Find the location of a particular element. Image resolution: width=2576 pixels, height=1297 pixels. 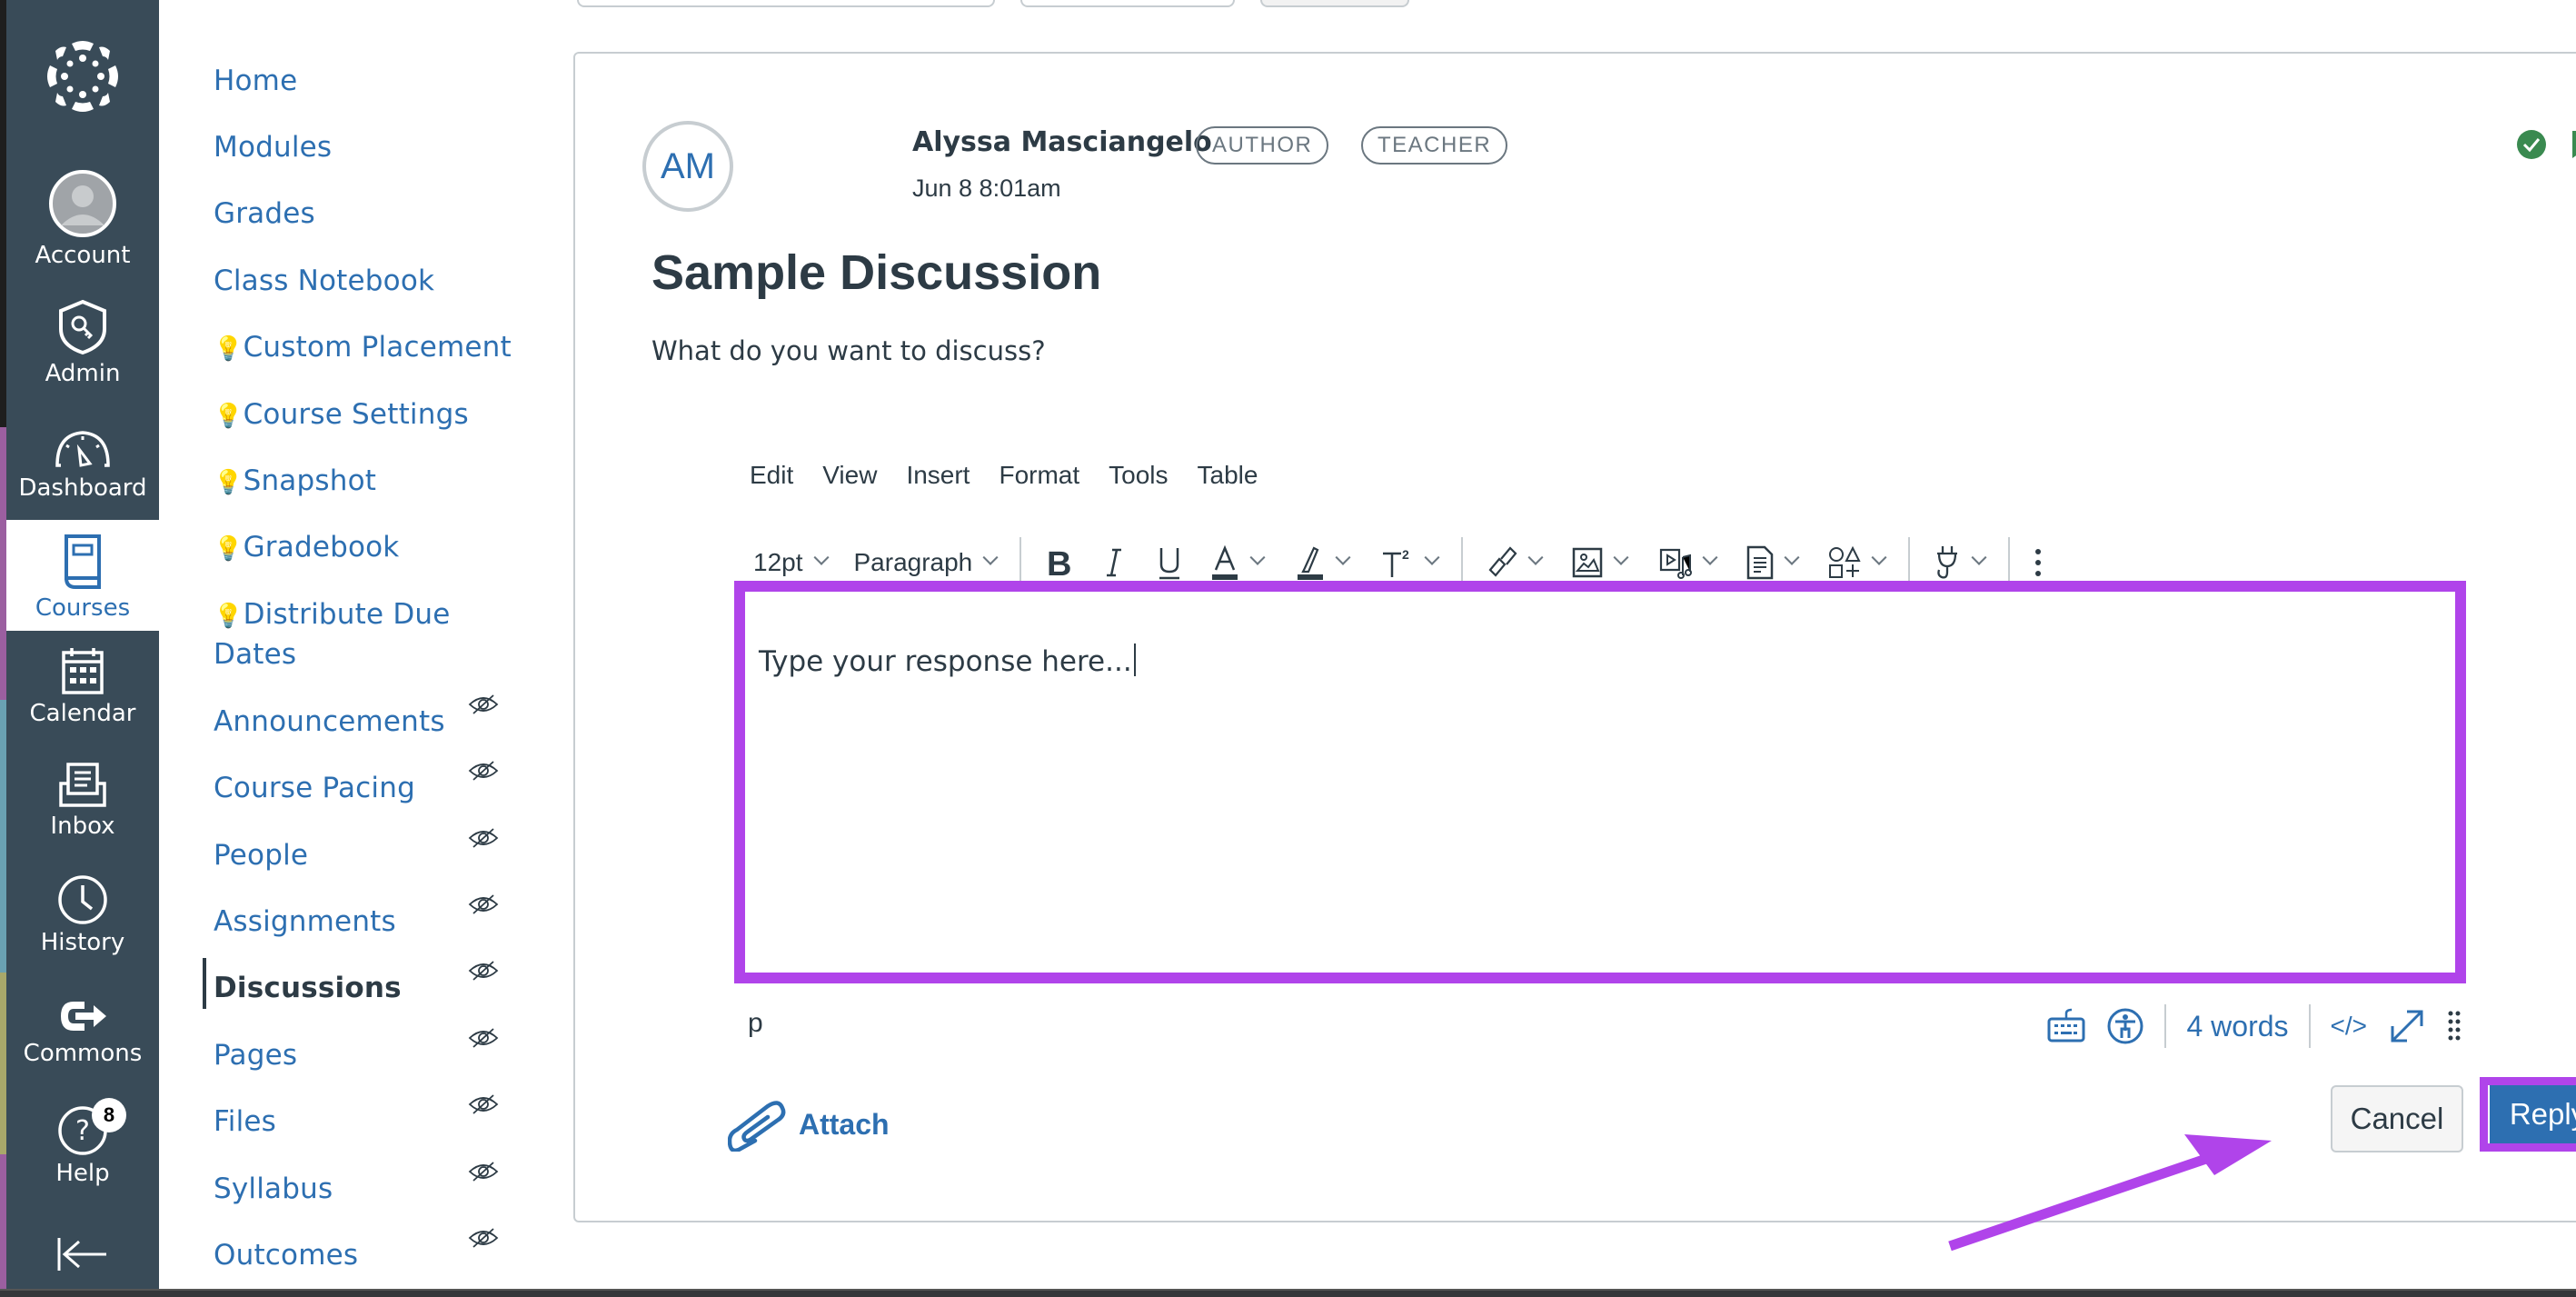

bold-button: B is located at coordinates (1058, 562).